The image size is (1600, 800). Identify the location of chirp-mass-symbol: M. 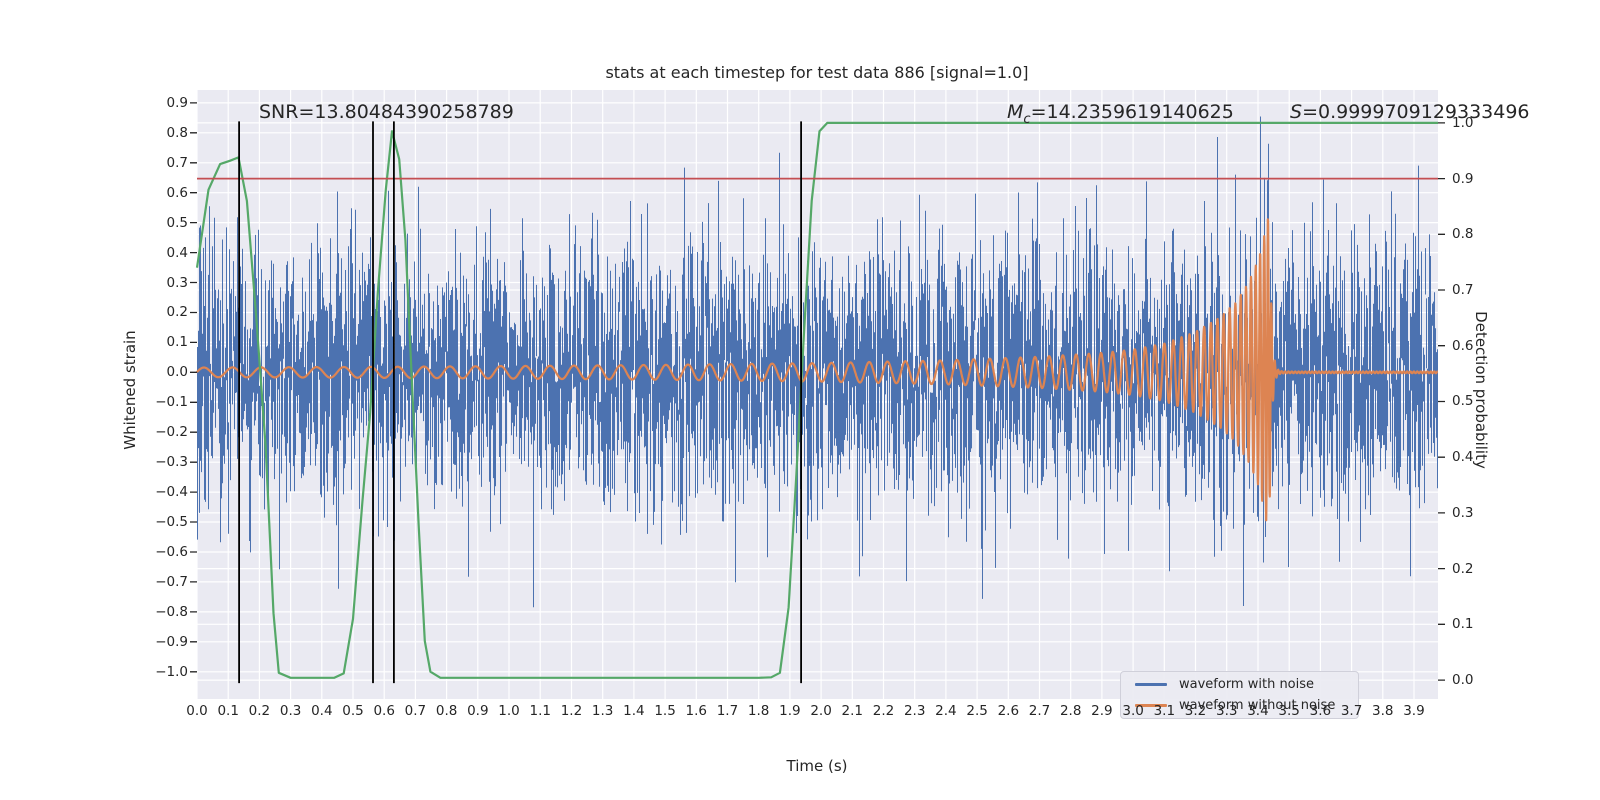
(1015, 112).